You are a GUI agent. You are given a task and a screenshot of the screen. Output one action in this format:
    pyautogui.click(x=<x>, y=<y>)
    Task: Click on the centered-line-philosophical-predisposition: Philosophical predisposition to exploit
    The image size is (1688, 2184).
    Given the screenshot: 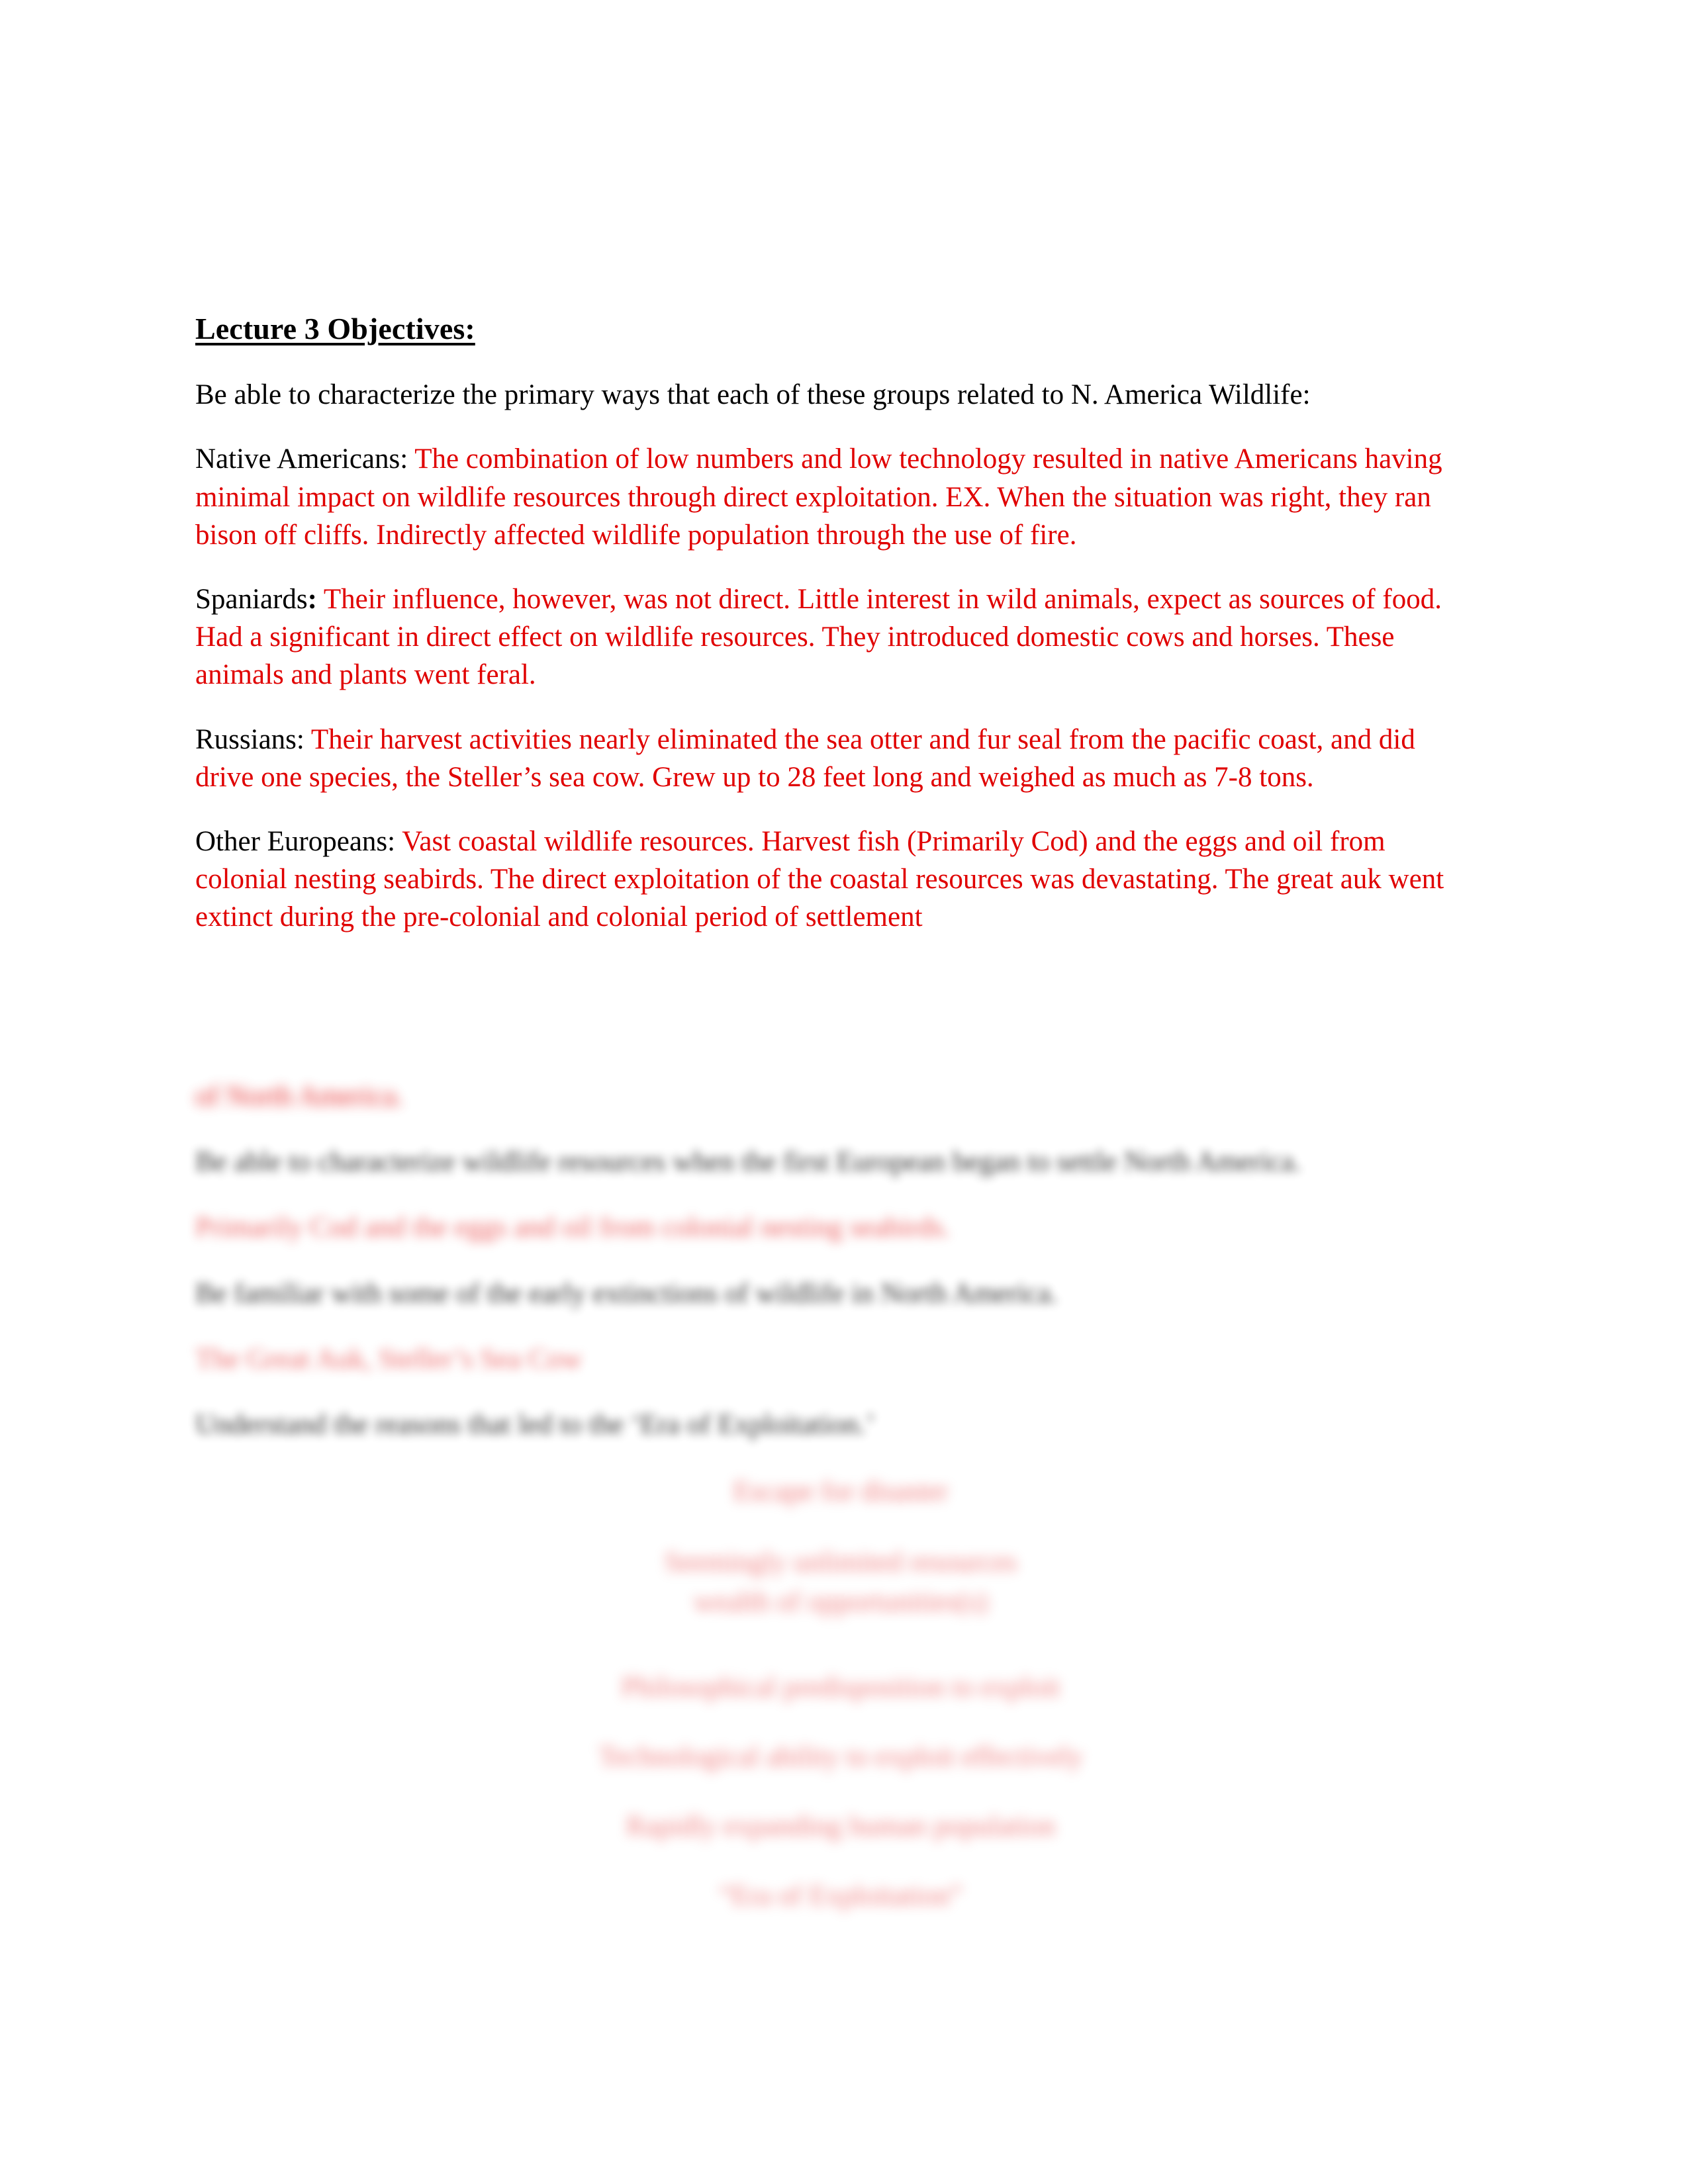 What is the action you would take?
    pyautogui.click(x=840, y=1687)
    